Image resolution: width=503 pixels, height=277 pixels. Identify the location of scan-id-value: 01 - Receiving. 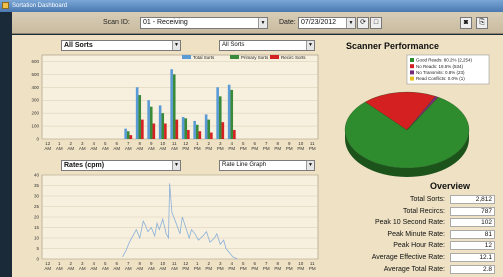
(165, 22).